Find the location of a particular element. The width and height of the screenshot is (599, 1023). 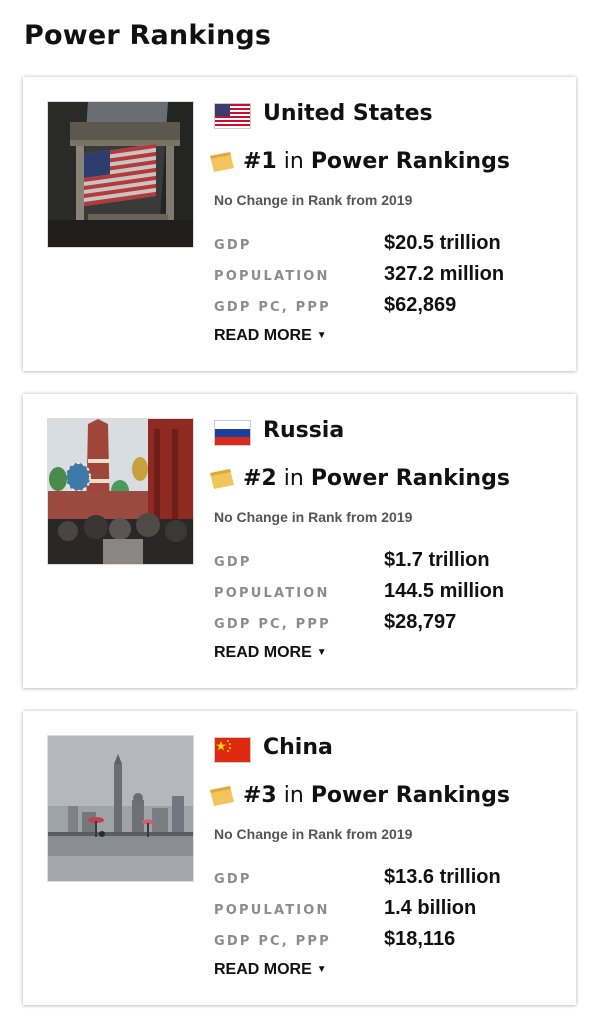

stat-value: $13.6 trillion is located at coordinates (442, 877).